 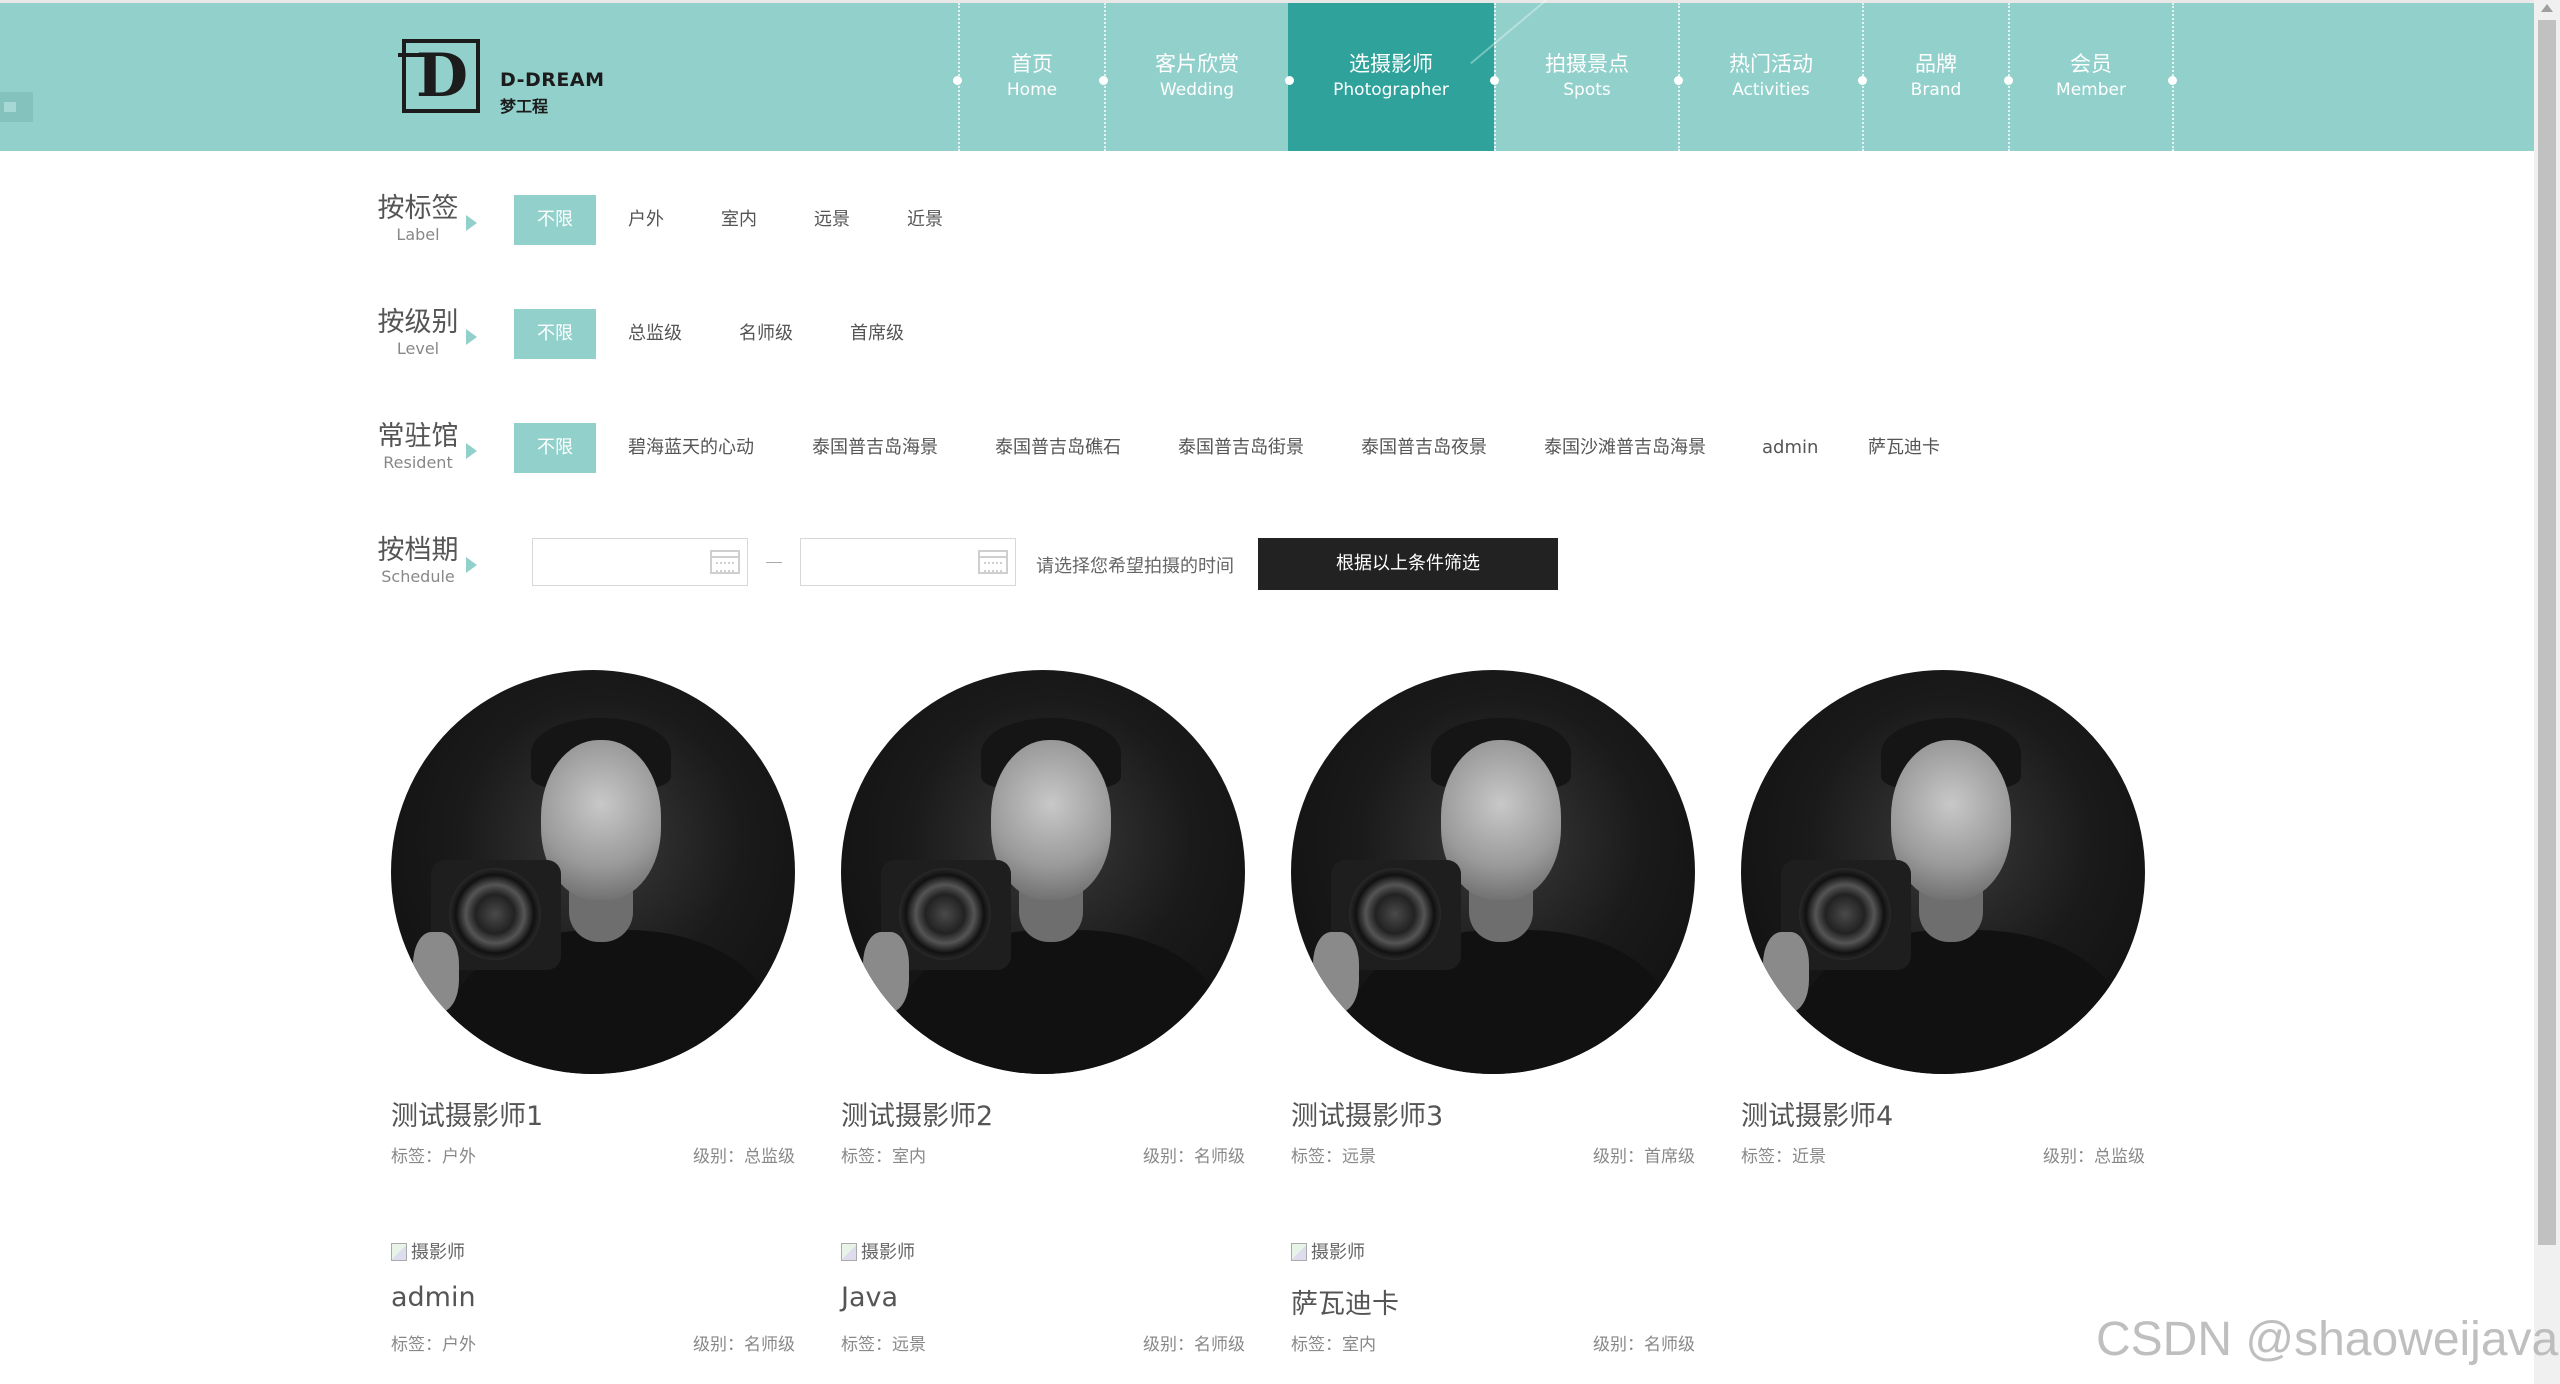 I want to click on logo-text-en: D-DREAM, so click(x=552, y=80).